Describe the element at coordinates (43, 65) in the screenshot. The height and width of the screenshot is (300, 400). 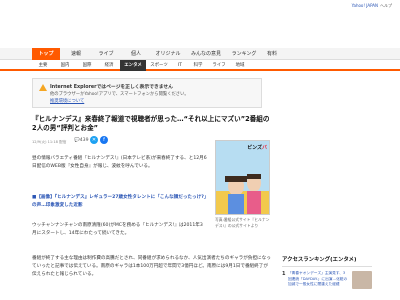
I see `sub-tab-main: 主要` at that location.